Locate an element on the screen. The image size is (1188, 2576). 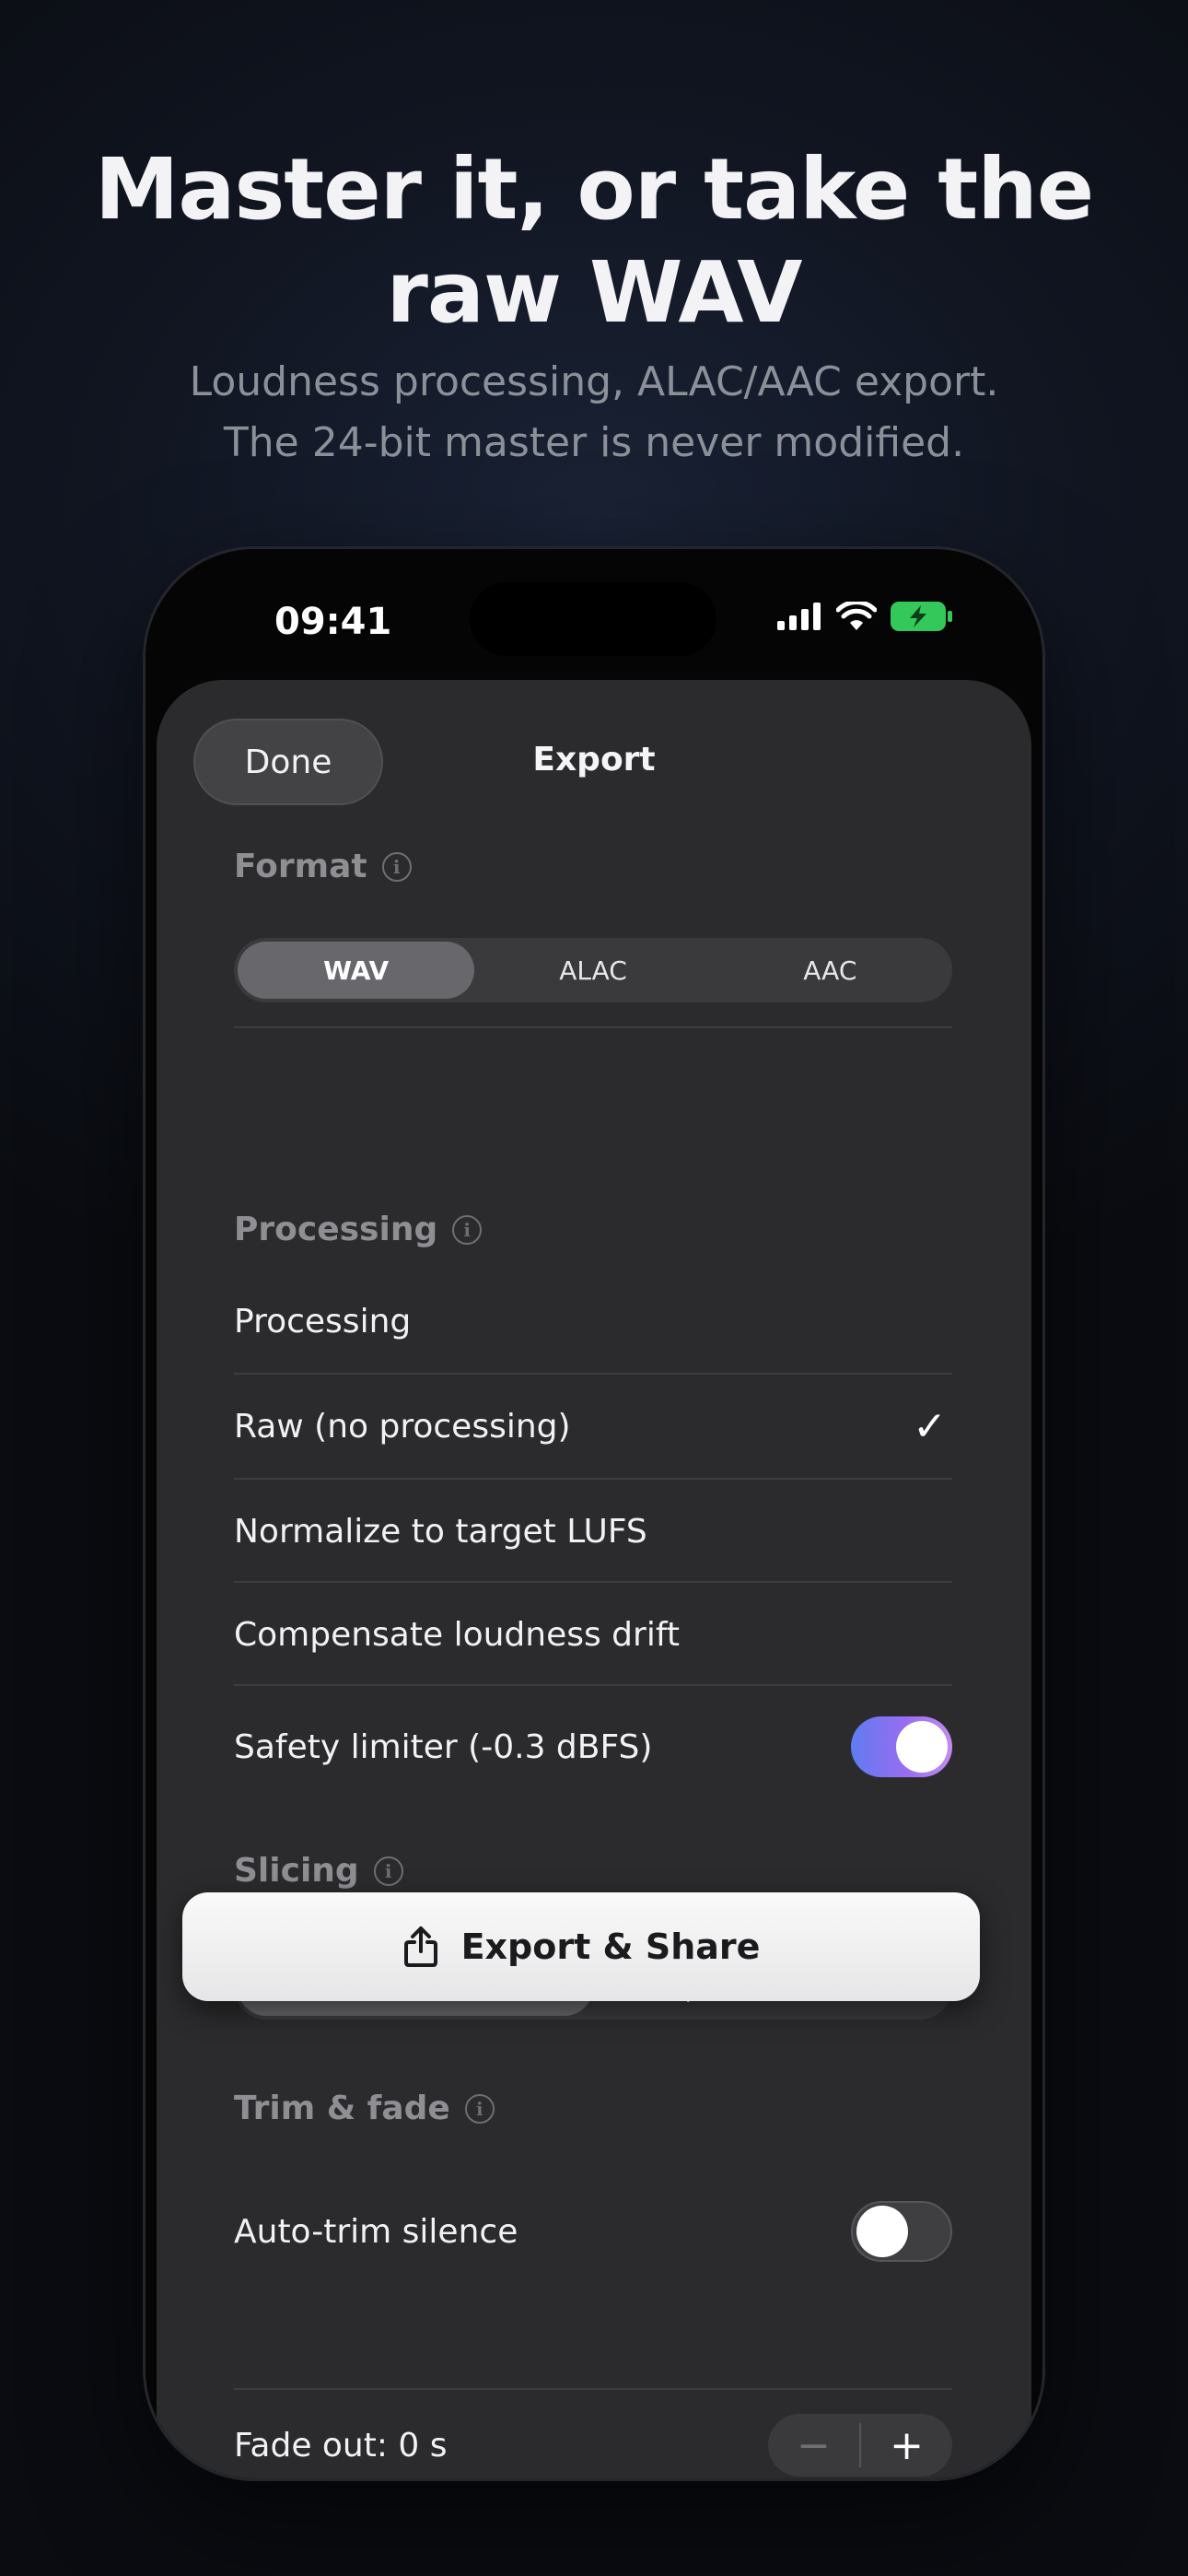
dynamic-island is located at coordinates (593, 619).